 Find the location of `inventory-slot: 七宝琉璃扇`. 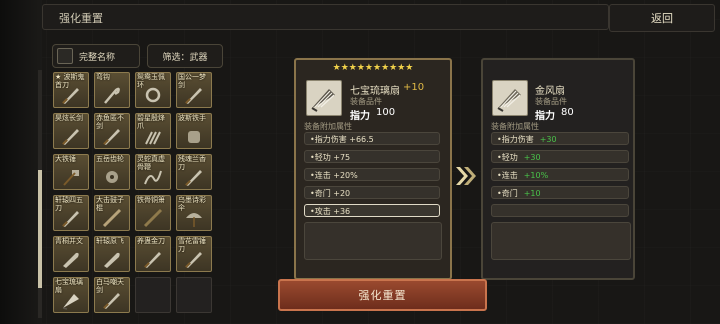

inventory-slot: 七宝琉璃扇 is located at coordinates (71, 295).